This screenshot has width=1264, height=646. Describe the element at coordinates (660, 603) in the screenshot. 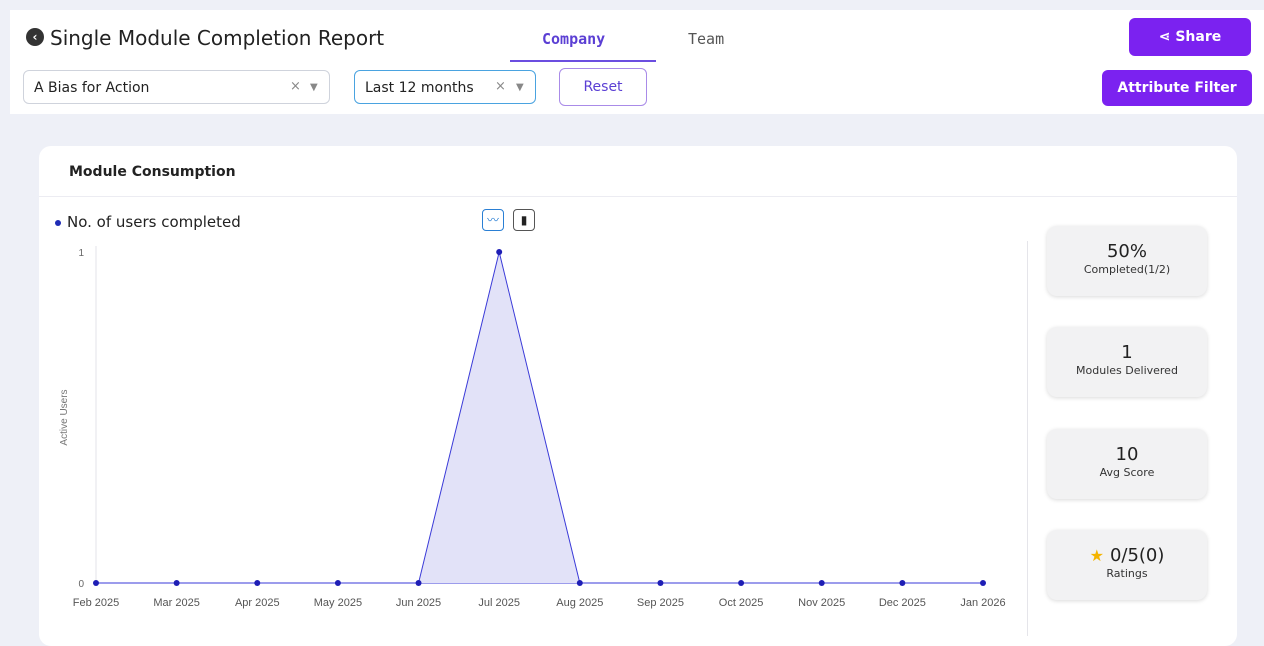

I see `x-tick-label: Sep 2025` at that location.